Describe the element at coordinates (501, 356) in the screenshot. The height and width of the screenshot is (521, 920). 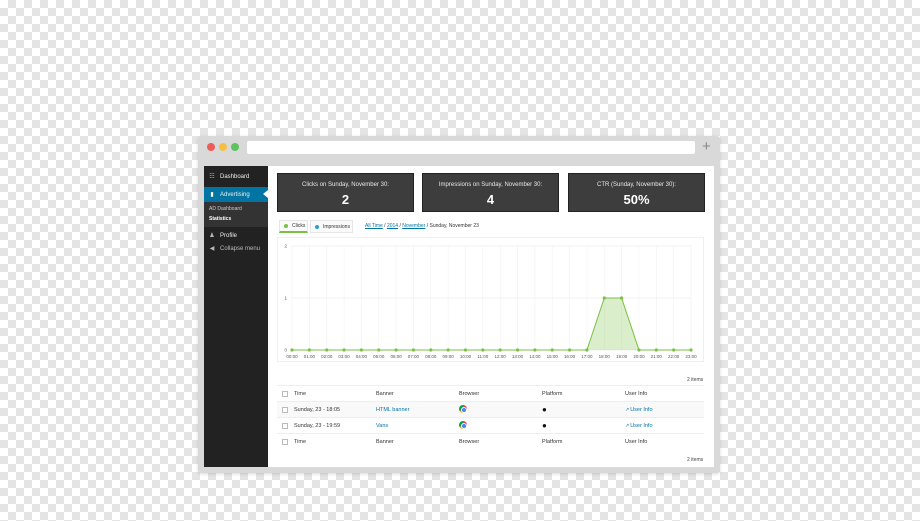
I see `x-tick-label: 12:00` at that location.